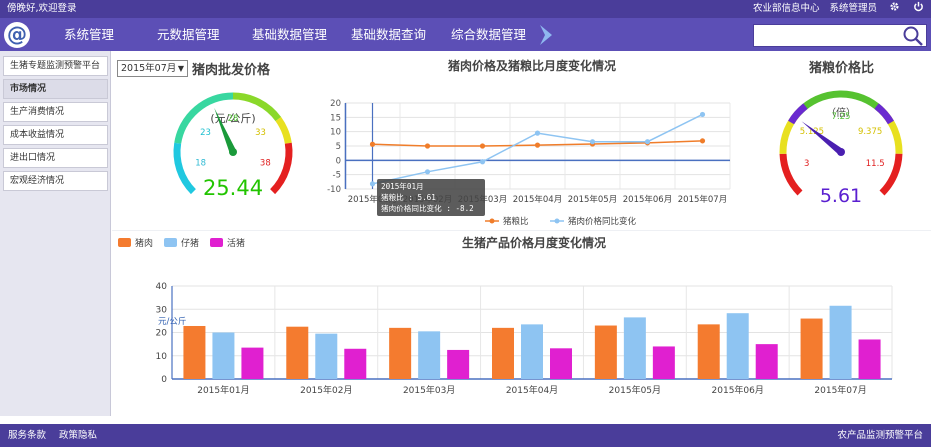  Describe the element at coordinates (200, 164) in the screenshot. I see `gauge-price-tick-label: 18` at that location.